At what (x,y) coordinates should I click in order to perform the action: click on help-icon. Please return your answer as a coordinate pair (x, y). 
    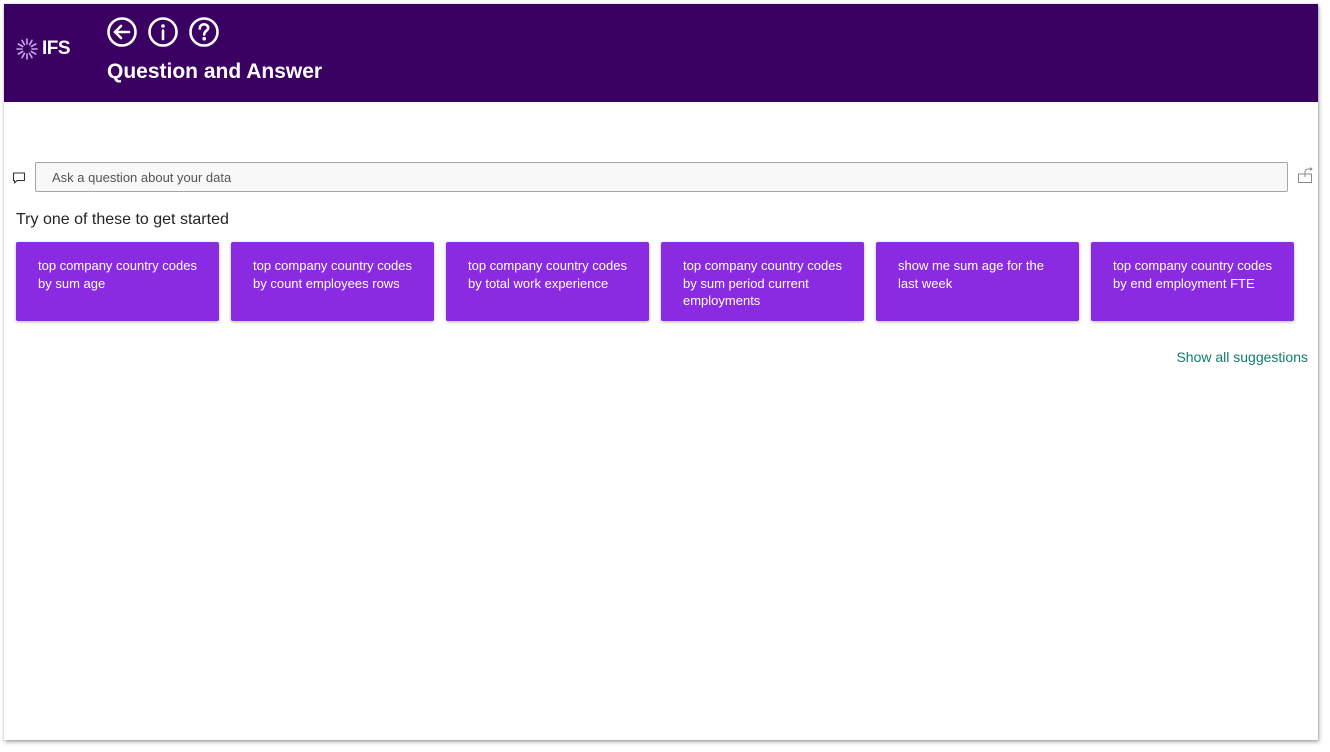
    Looking at the image, I should click on (204, 32).